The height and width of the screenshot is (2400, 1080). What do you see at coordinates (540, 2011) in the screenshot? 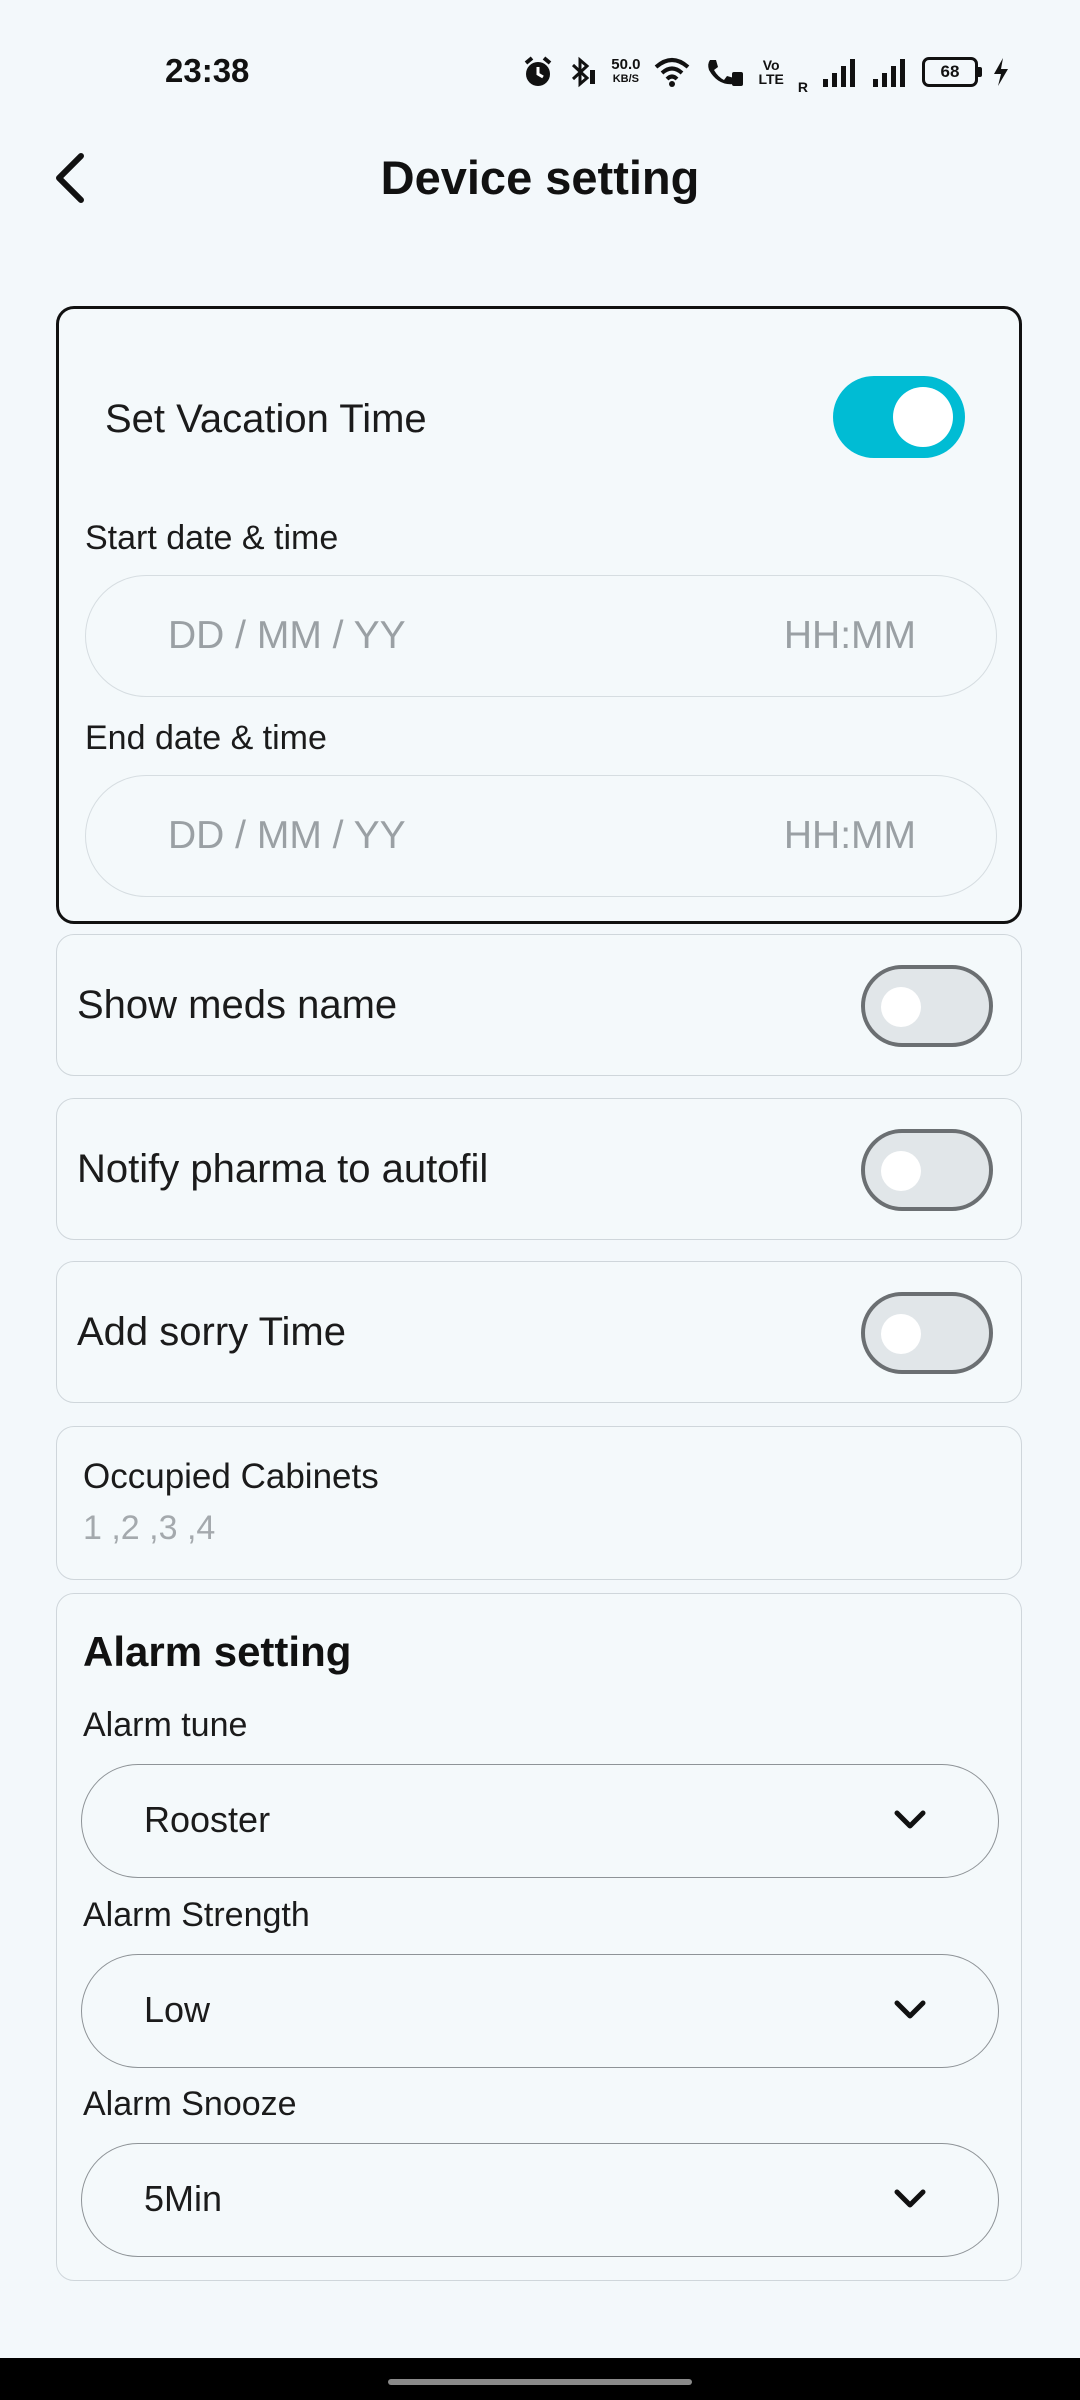
I see `alarm-strength-select: Low` at bounding box center [540, 2011].